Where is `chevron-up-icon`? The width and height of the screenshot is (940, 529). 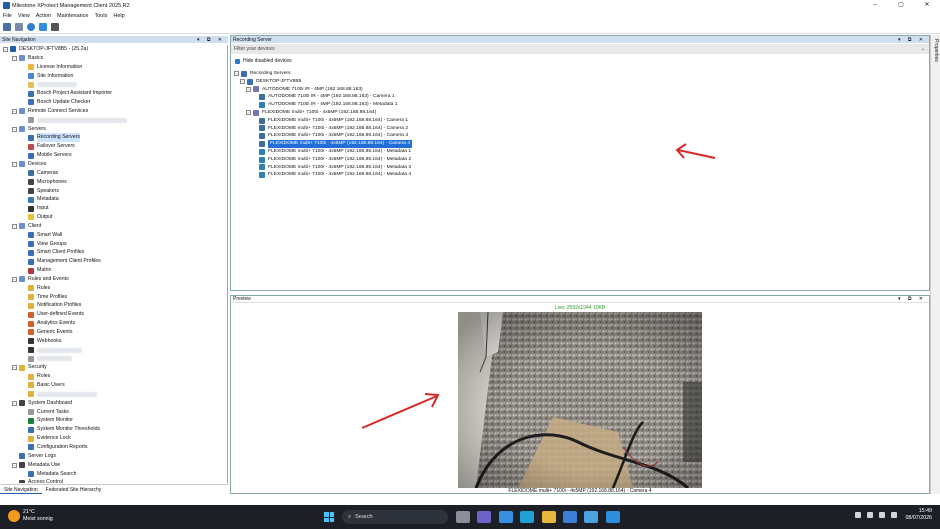
chevron-up-icon is located at coordinates (858, 515).